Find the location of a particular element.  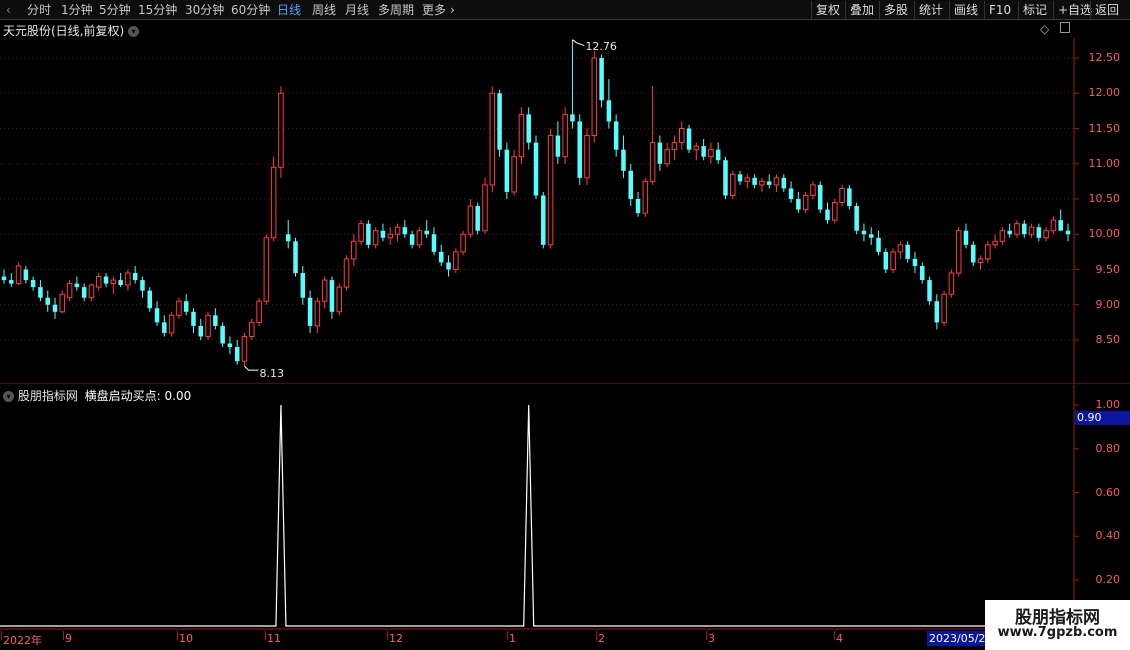

period-tab: 5分钟 is located at coordinates (115, 10).